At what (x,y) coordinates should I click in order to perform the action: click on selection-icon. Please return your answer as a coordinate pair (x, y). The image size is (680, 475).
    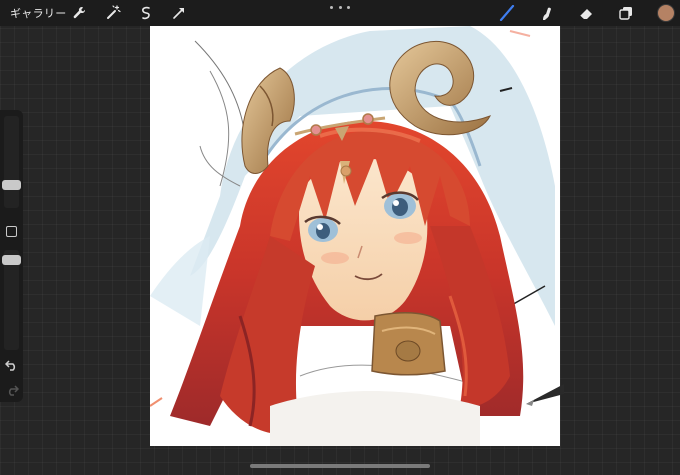
    Looking at the image, I should click on (146, 13).